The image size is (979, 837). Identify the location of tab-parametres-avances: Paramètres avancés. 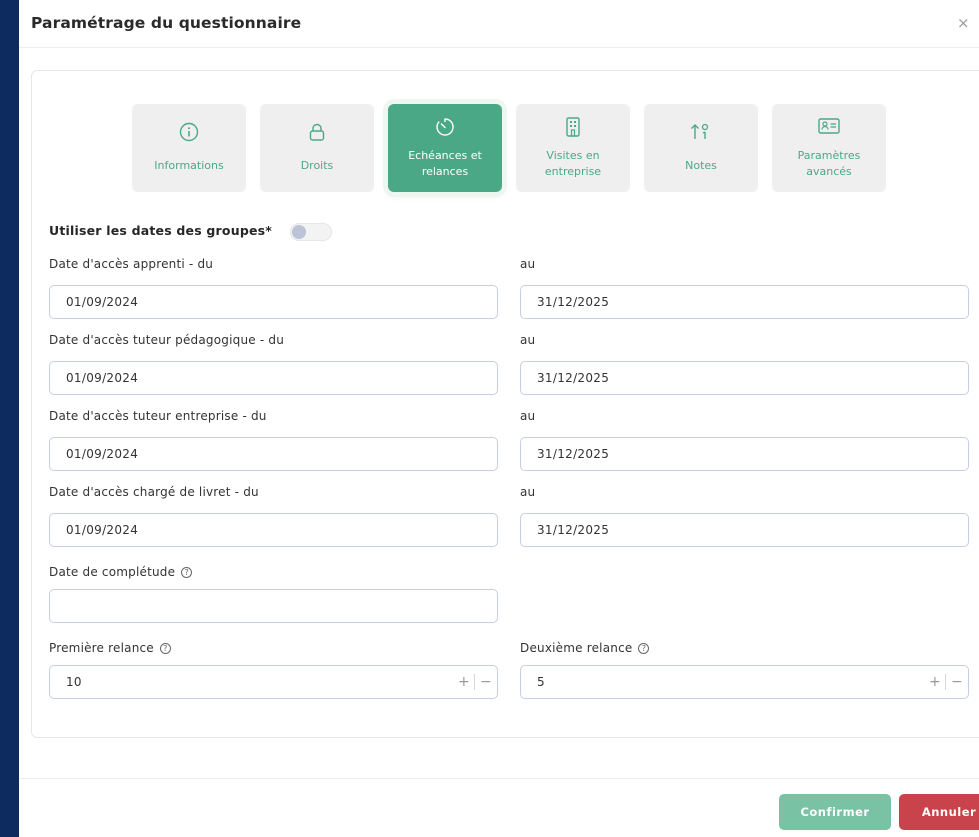
(829, 148).